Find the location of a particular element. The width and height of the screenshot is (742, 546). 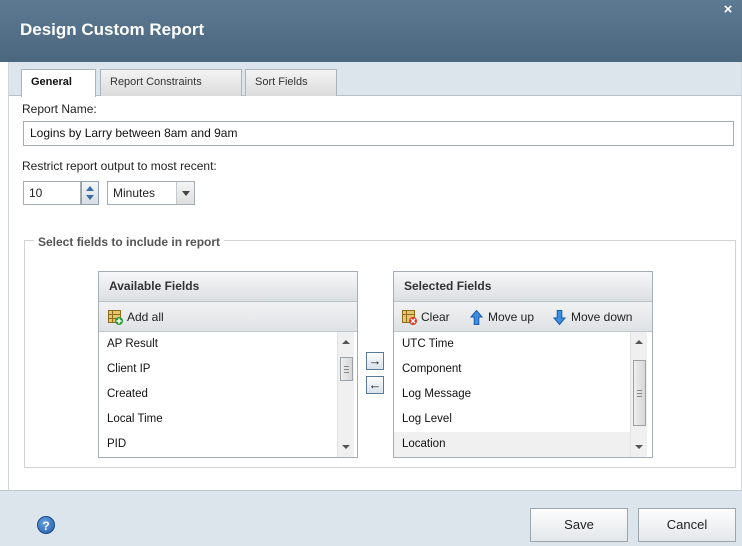

tab-strip: General Report Constraints Sort Fields is located at coordinates (375, 79).